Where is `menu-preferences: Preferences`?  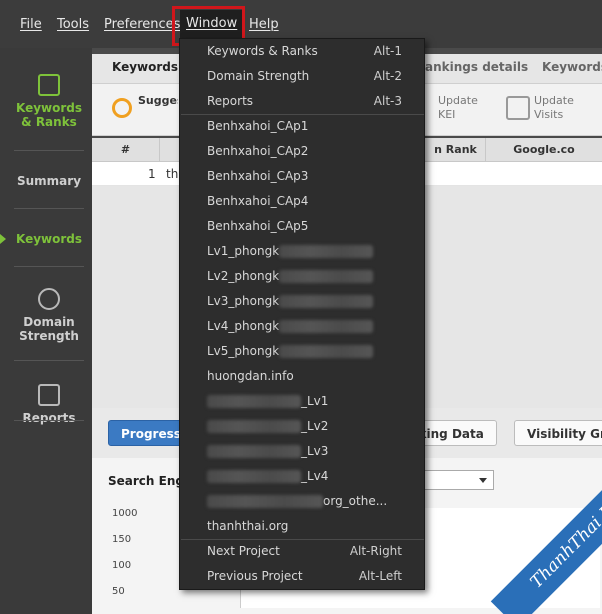
menu-preferences: Preferences is located at coordinates (142, 24).